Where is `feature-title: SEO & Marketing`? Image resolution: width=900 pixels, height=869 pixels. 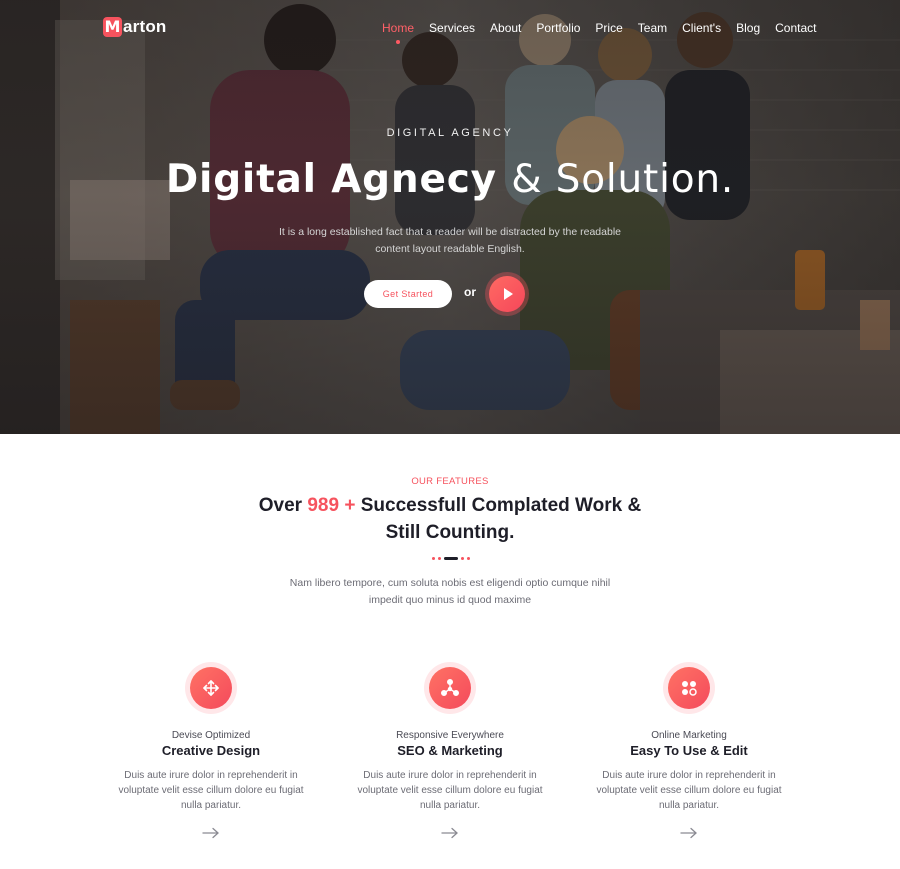 feature-title: SEO & Marketing is located at coordinates (450, 750).